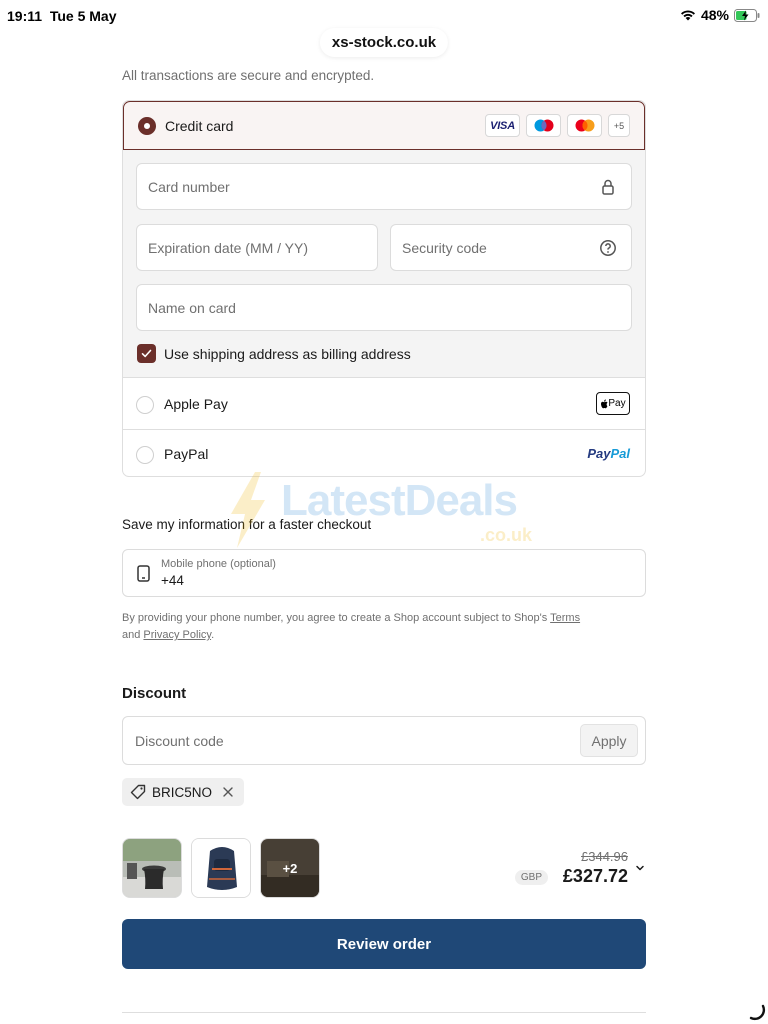 The image size is (768, 1024). What do you see at coordinates (608, 248) in the screenshot?
I see `help-circle-icon` at bounding box center [608, 248].